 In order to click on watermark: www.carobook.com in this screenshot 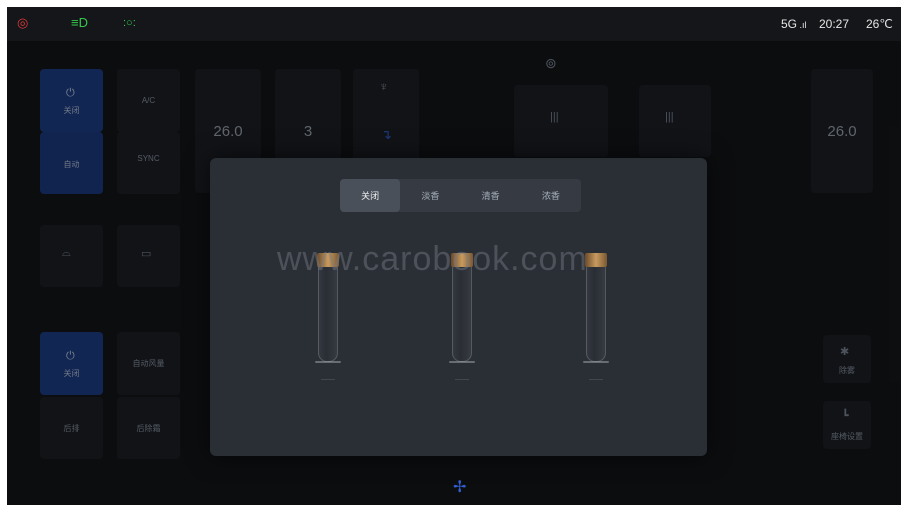, I will do `click(432, 259)`.